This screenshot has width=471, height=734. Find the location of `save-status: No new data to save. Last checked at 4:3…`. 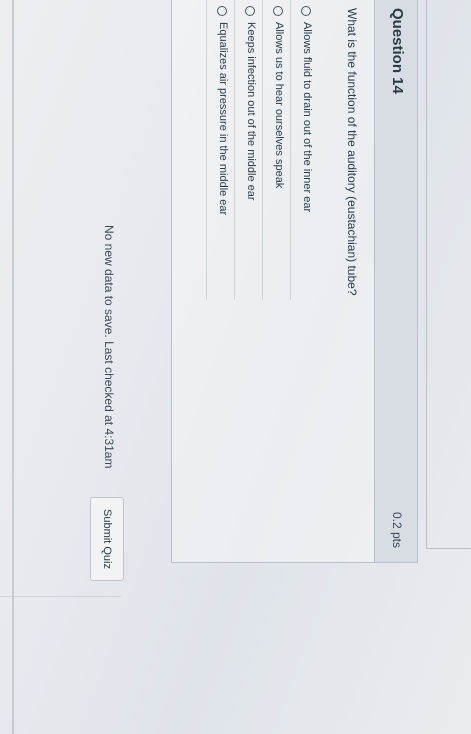

save-status: No new data to save. Last checked at 4:3… is located at coordinates (109, 347).